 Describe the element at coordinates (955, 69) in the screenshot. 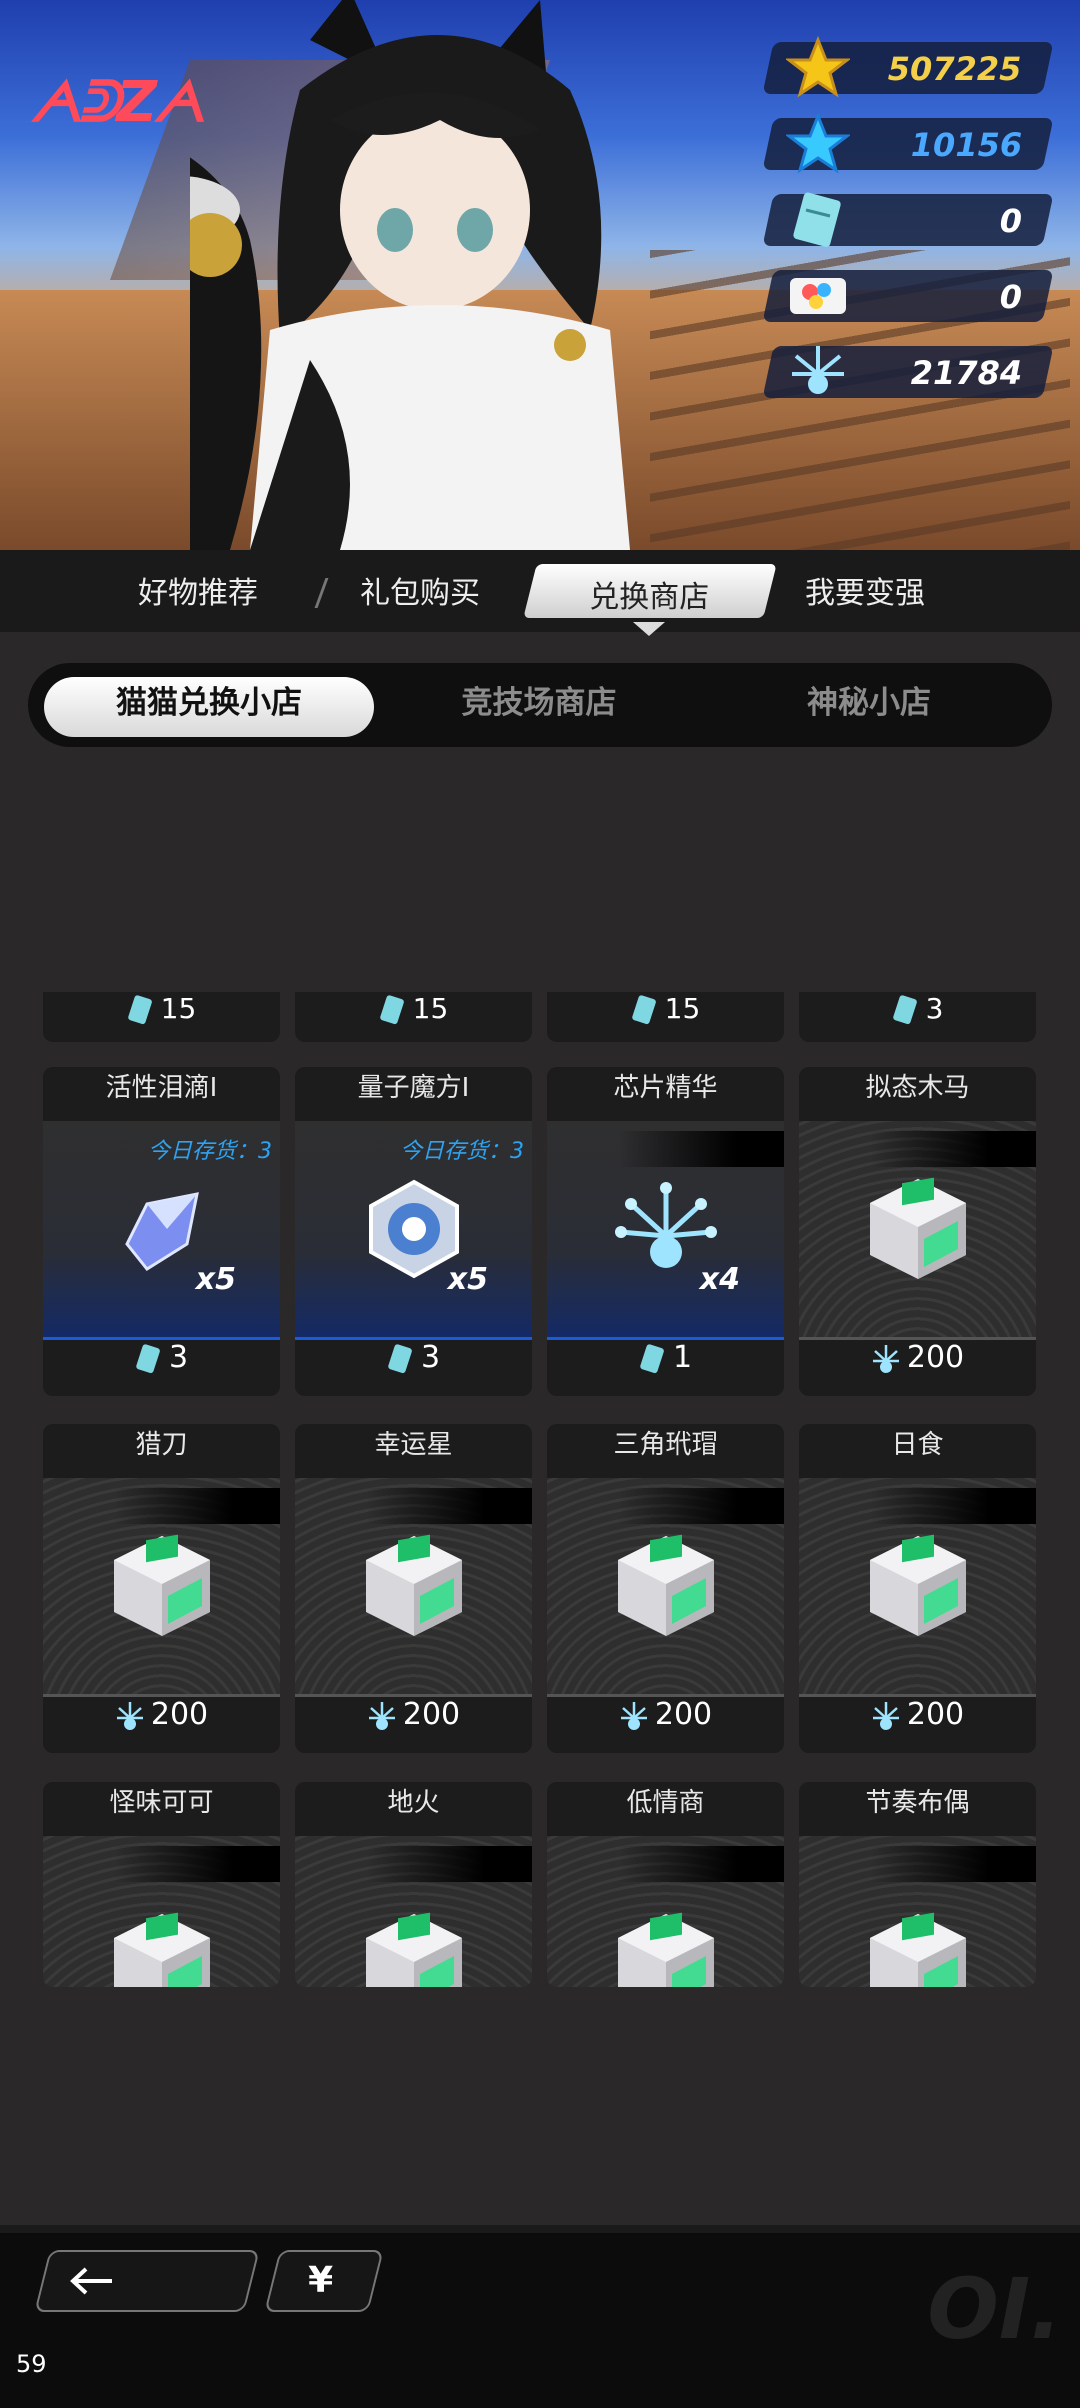

I see `gold-value: 507225` at that location.